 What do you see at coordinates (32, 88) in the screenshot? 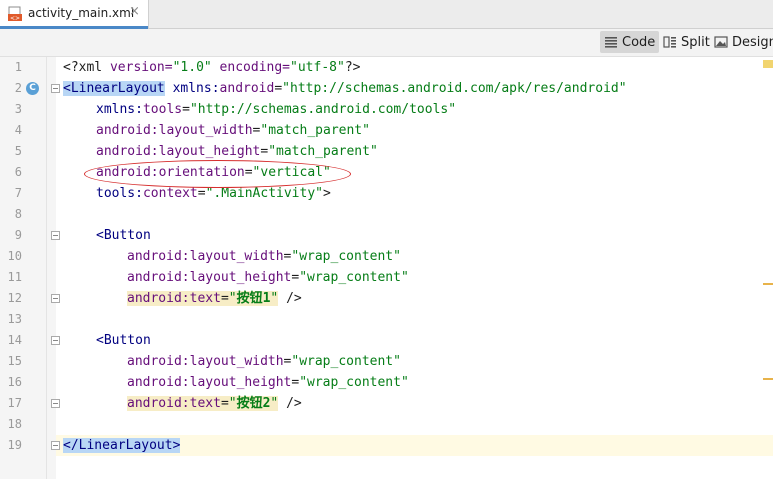
I see `class-reference-icon: C` at bounding box center [32, 88].